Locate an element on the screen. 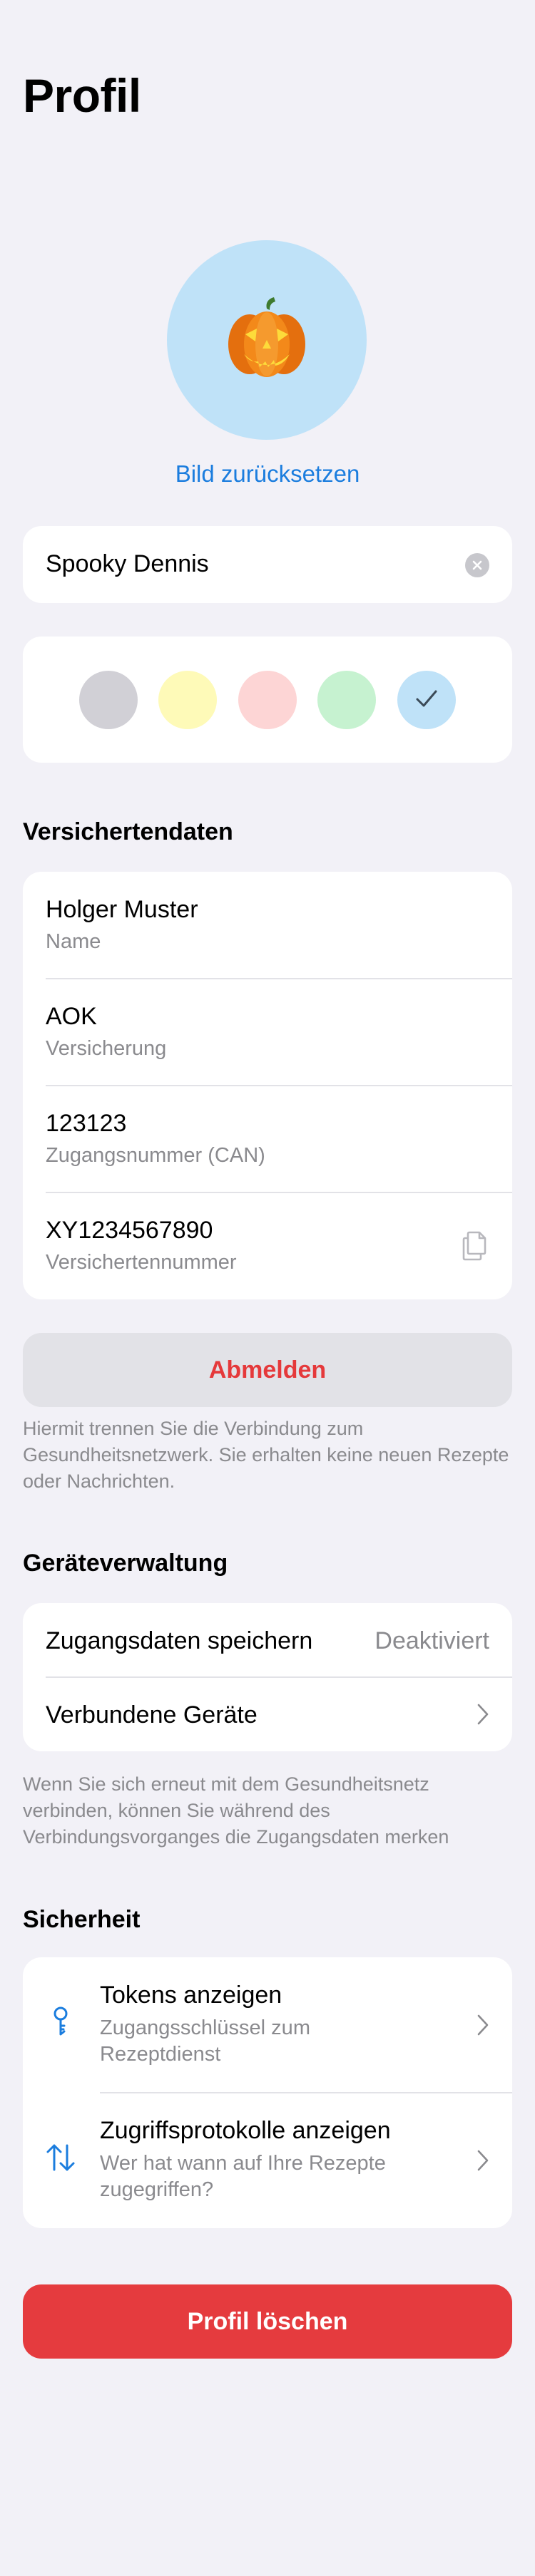 This screenshot has width=535, height=2576. insurance-label: Zugangsnummer (CAN) is located at coordinates (155, 1155).